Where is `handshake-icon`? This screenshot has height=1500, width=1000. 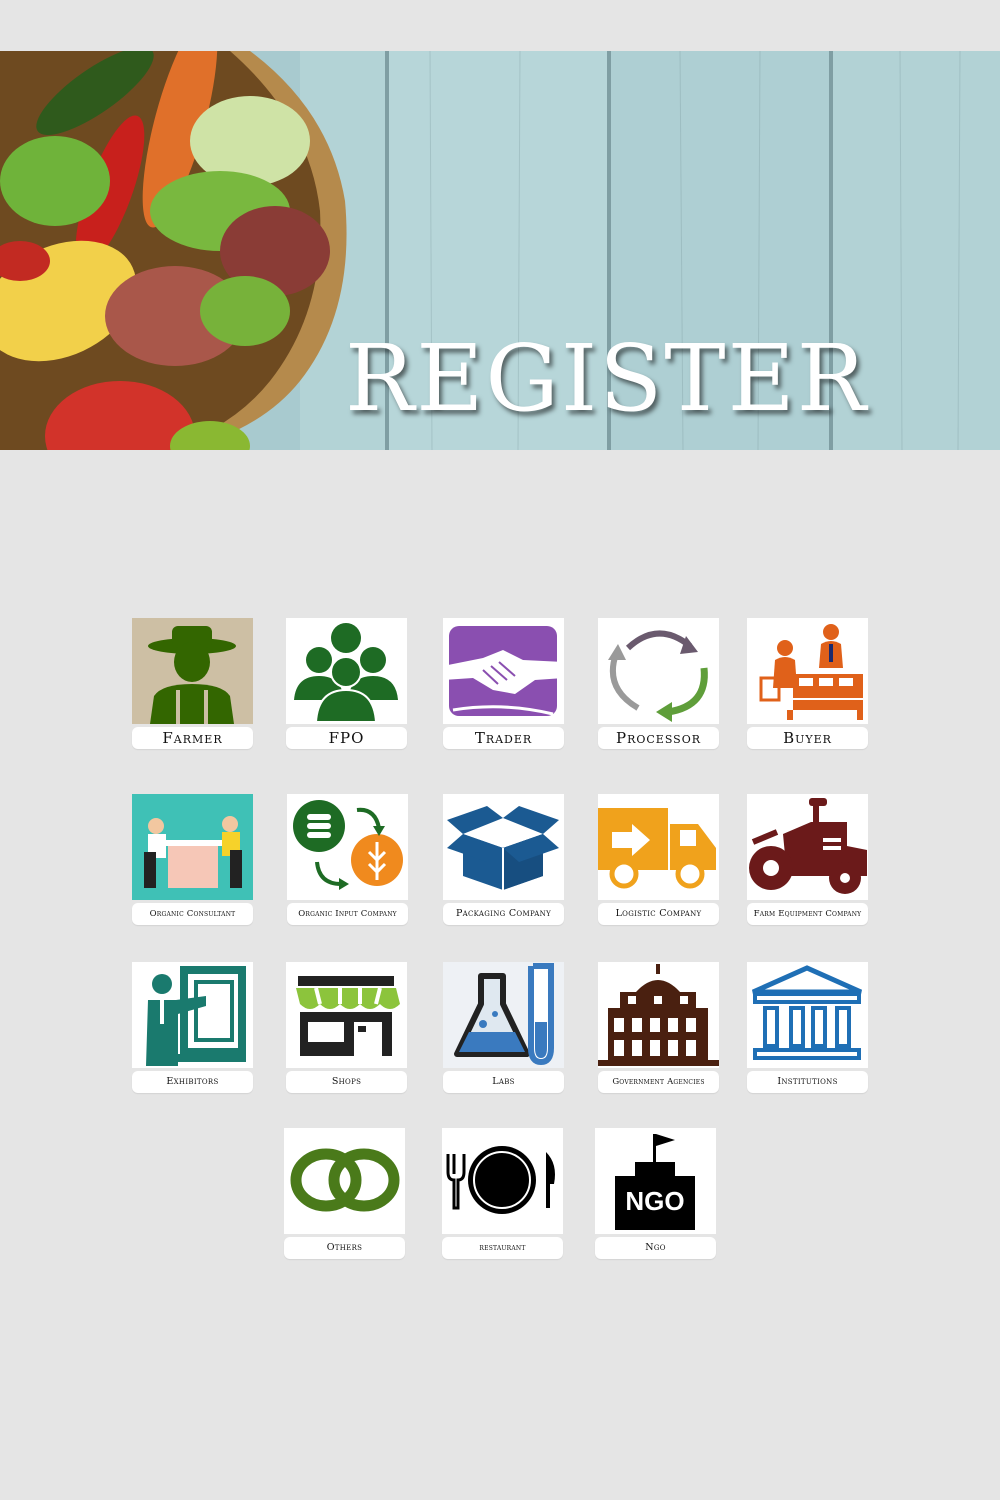
handshake-icon is located at coordinates (503, 671).